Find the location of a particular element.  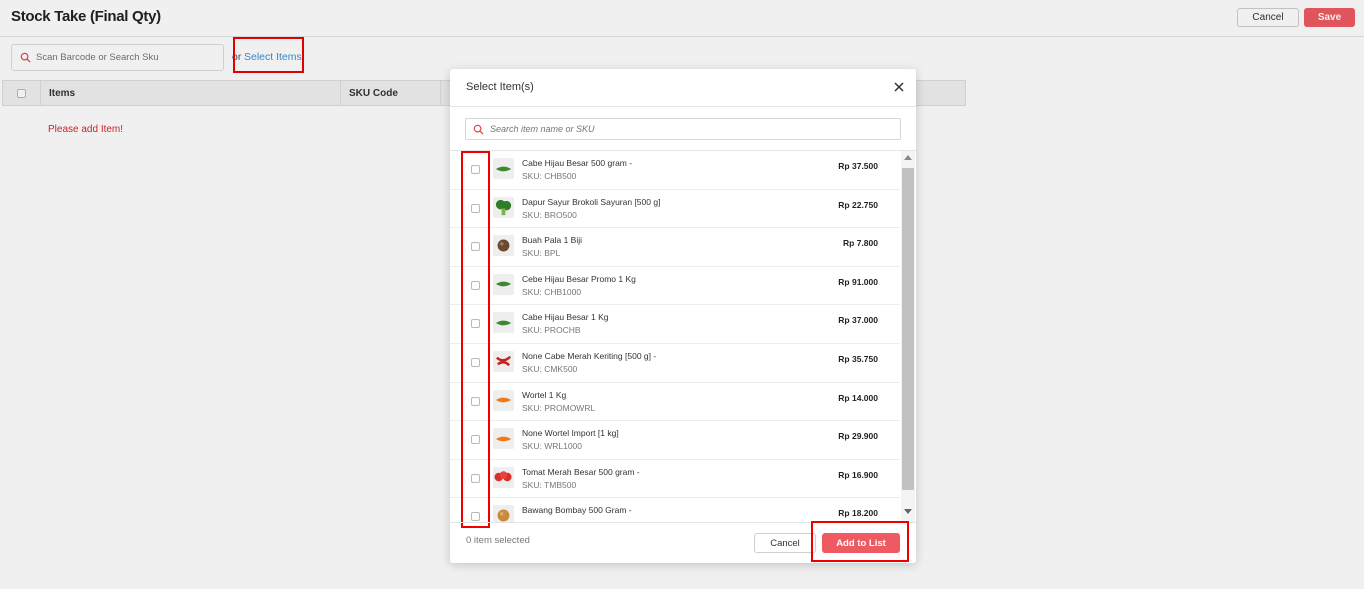

item-price: Rp 16.900 is located at coordinates (858, 474).